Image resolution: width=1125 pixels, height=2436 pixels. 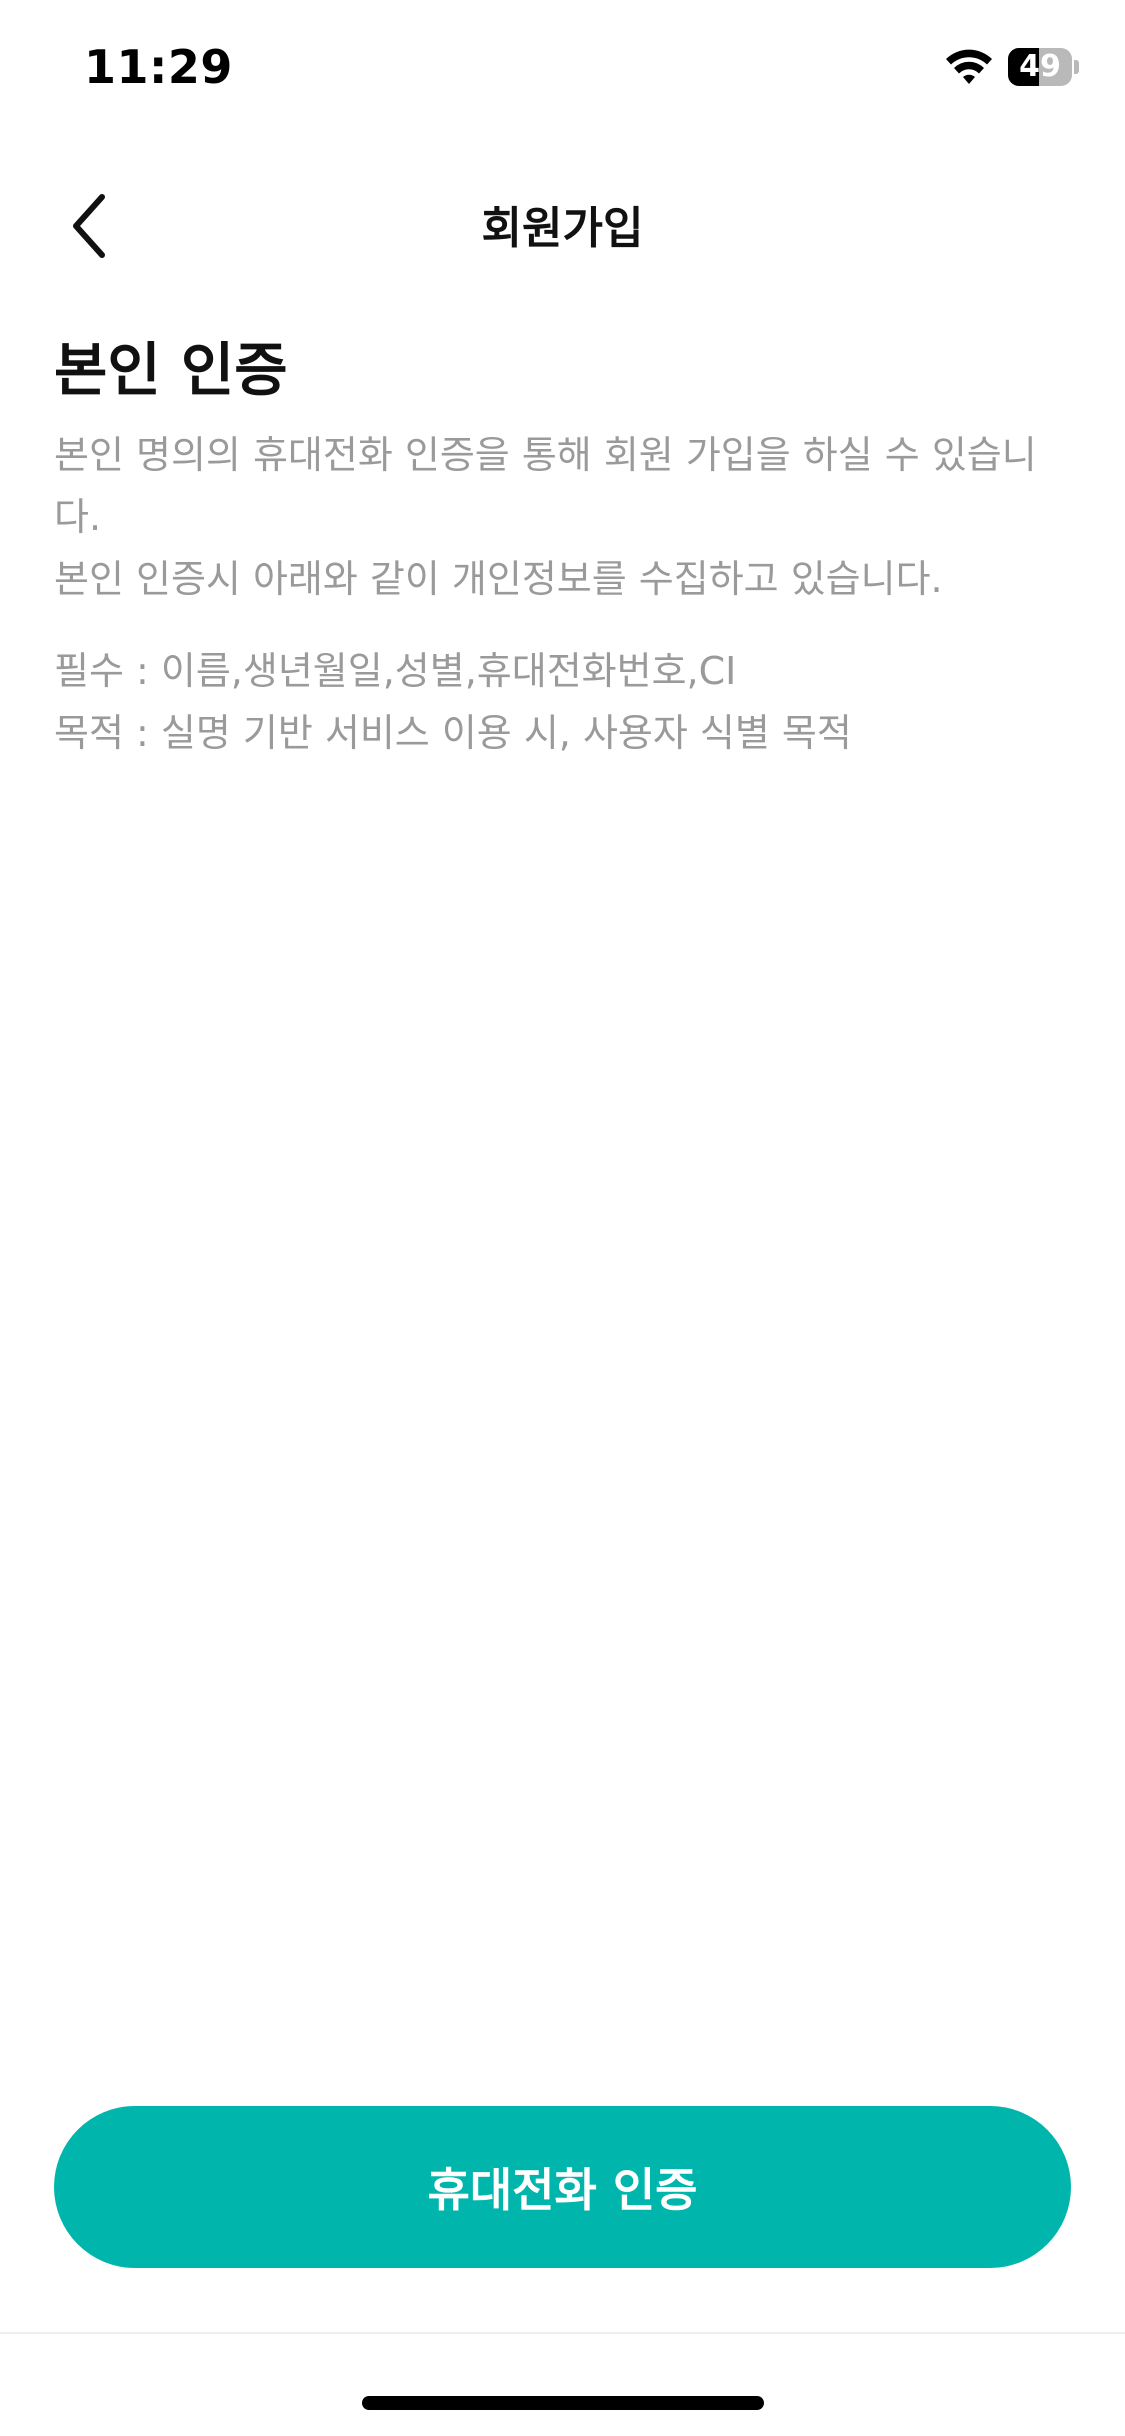 What do you see at coordinates (78, 517) in the screenshot?
I see `description-line-2: 다.` at bounding box center [78, 517].